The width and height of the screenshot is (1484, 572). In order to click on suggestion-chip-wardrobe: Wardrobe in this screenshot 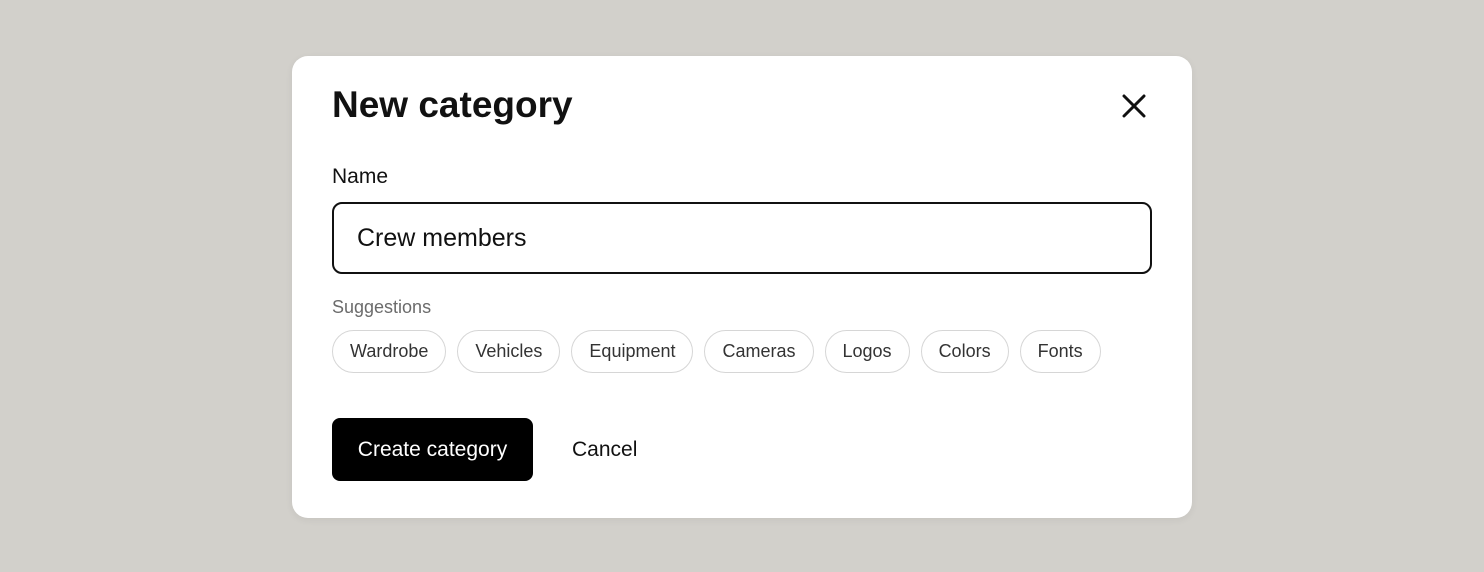, I will do `click(389, 351)`.